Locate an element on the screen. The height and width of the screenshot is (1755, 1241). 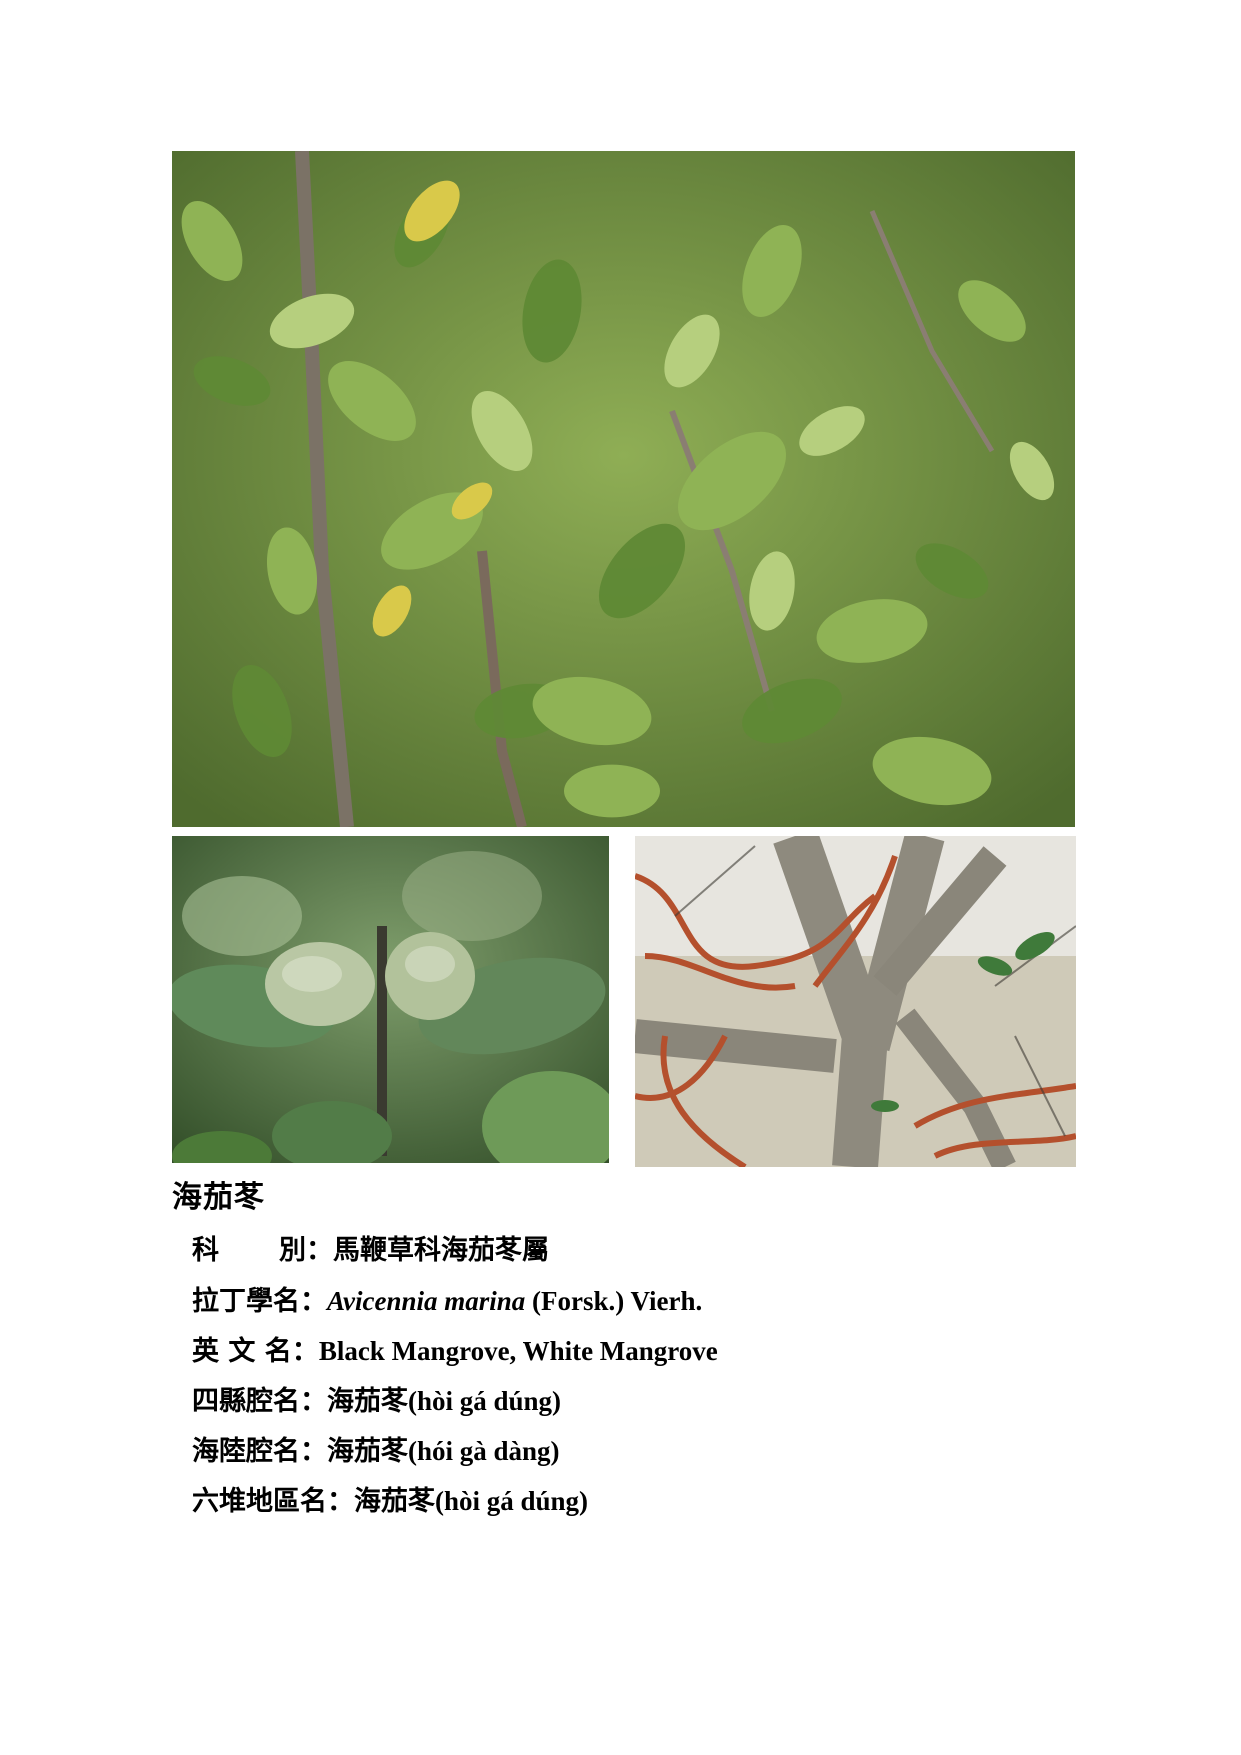
english-label: 英 文 名： is located at coordinates (255, 1351).